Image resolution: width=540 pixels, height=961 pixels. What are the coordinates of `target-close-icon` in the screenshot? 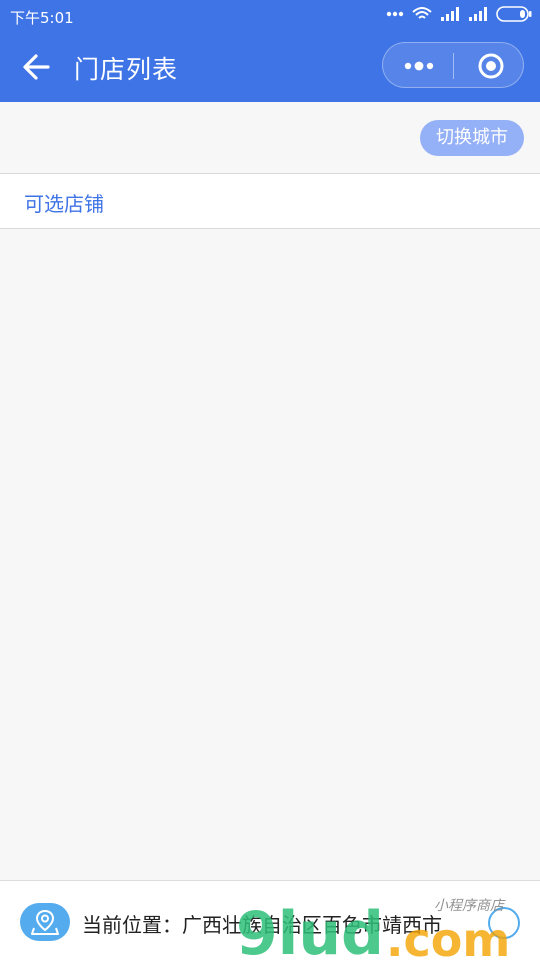 It's located at (491, 66).